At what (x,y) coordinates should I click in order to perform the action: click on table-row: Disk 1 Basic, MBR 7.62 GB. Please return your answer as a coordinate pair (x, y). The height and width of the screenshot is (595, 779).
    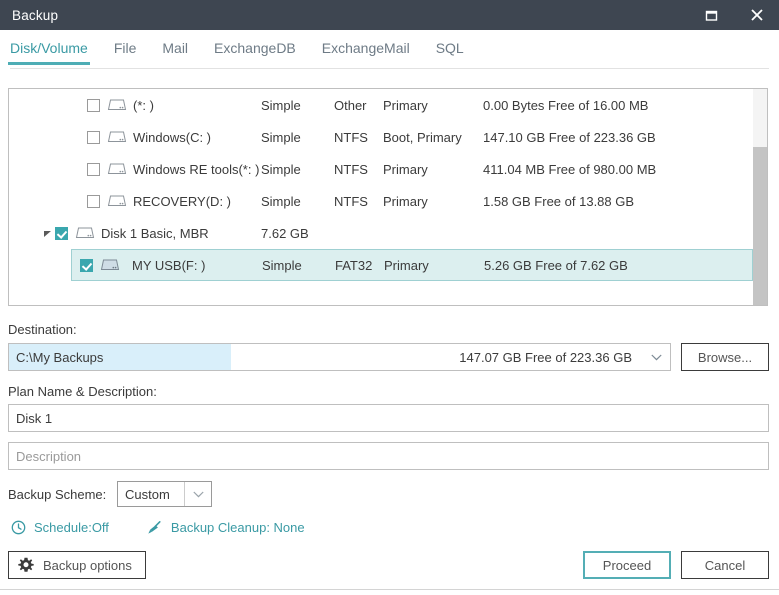
    Looking at the image, I should click on (381, 233).